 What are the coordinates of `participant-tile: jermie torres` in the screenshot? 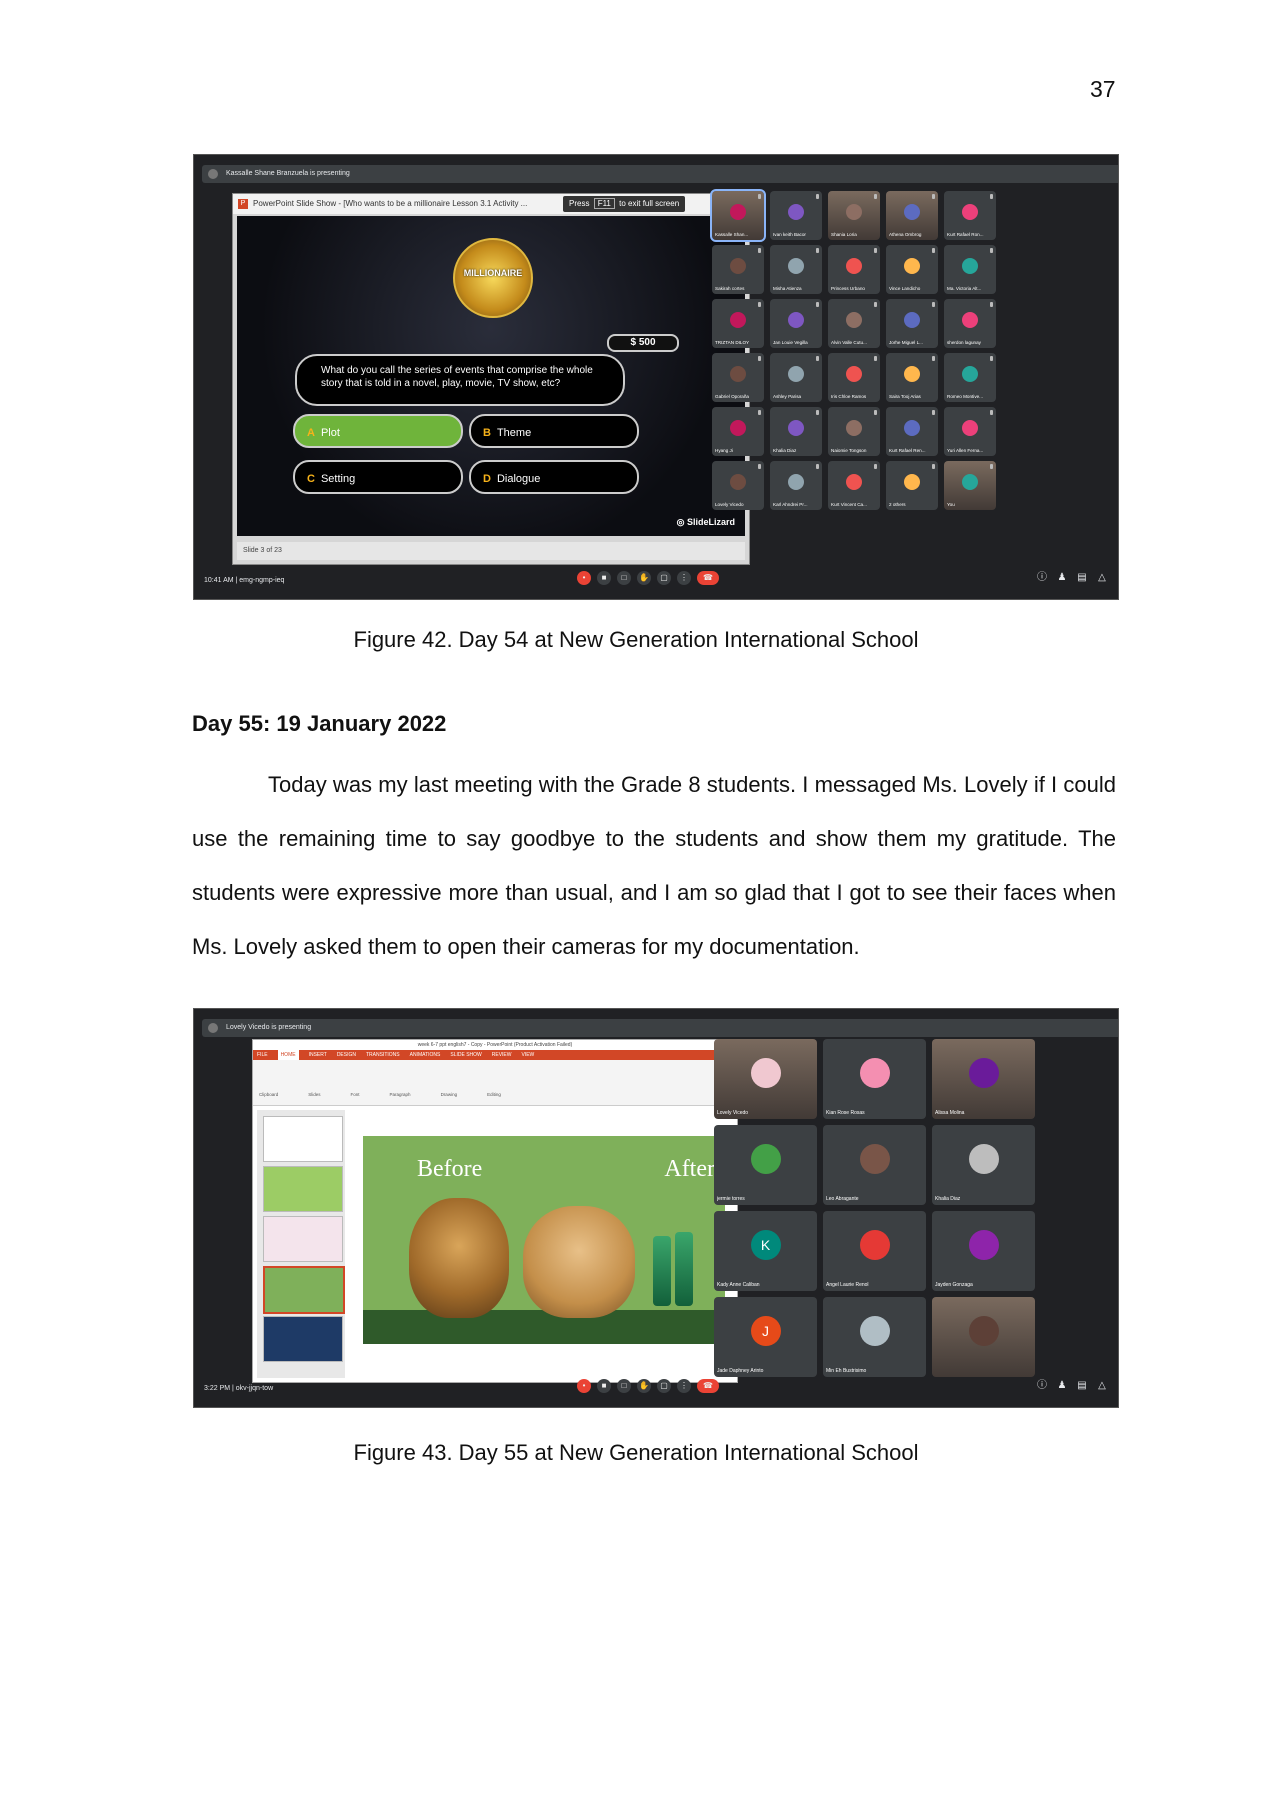 It's located at (765, 1165).